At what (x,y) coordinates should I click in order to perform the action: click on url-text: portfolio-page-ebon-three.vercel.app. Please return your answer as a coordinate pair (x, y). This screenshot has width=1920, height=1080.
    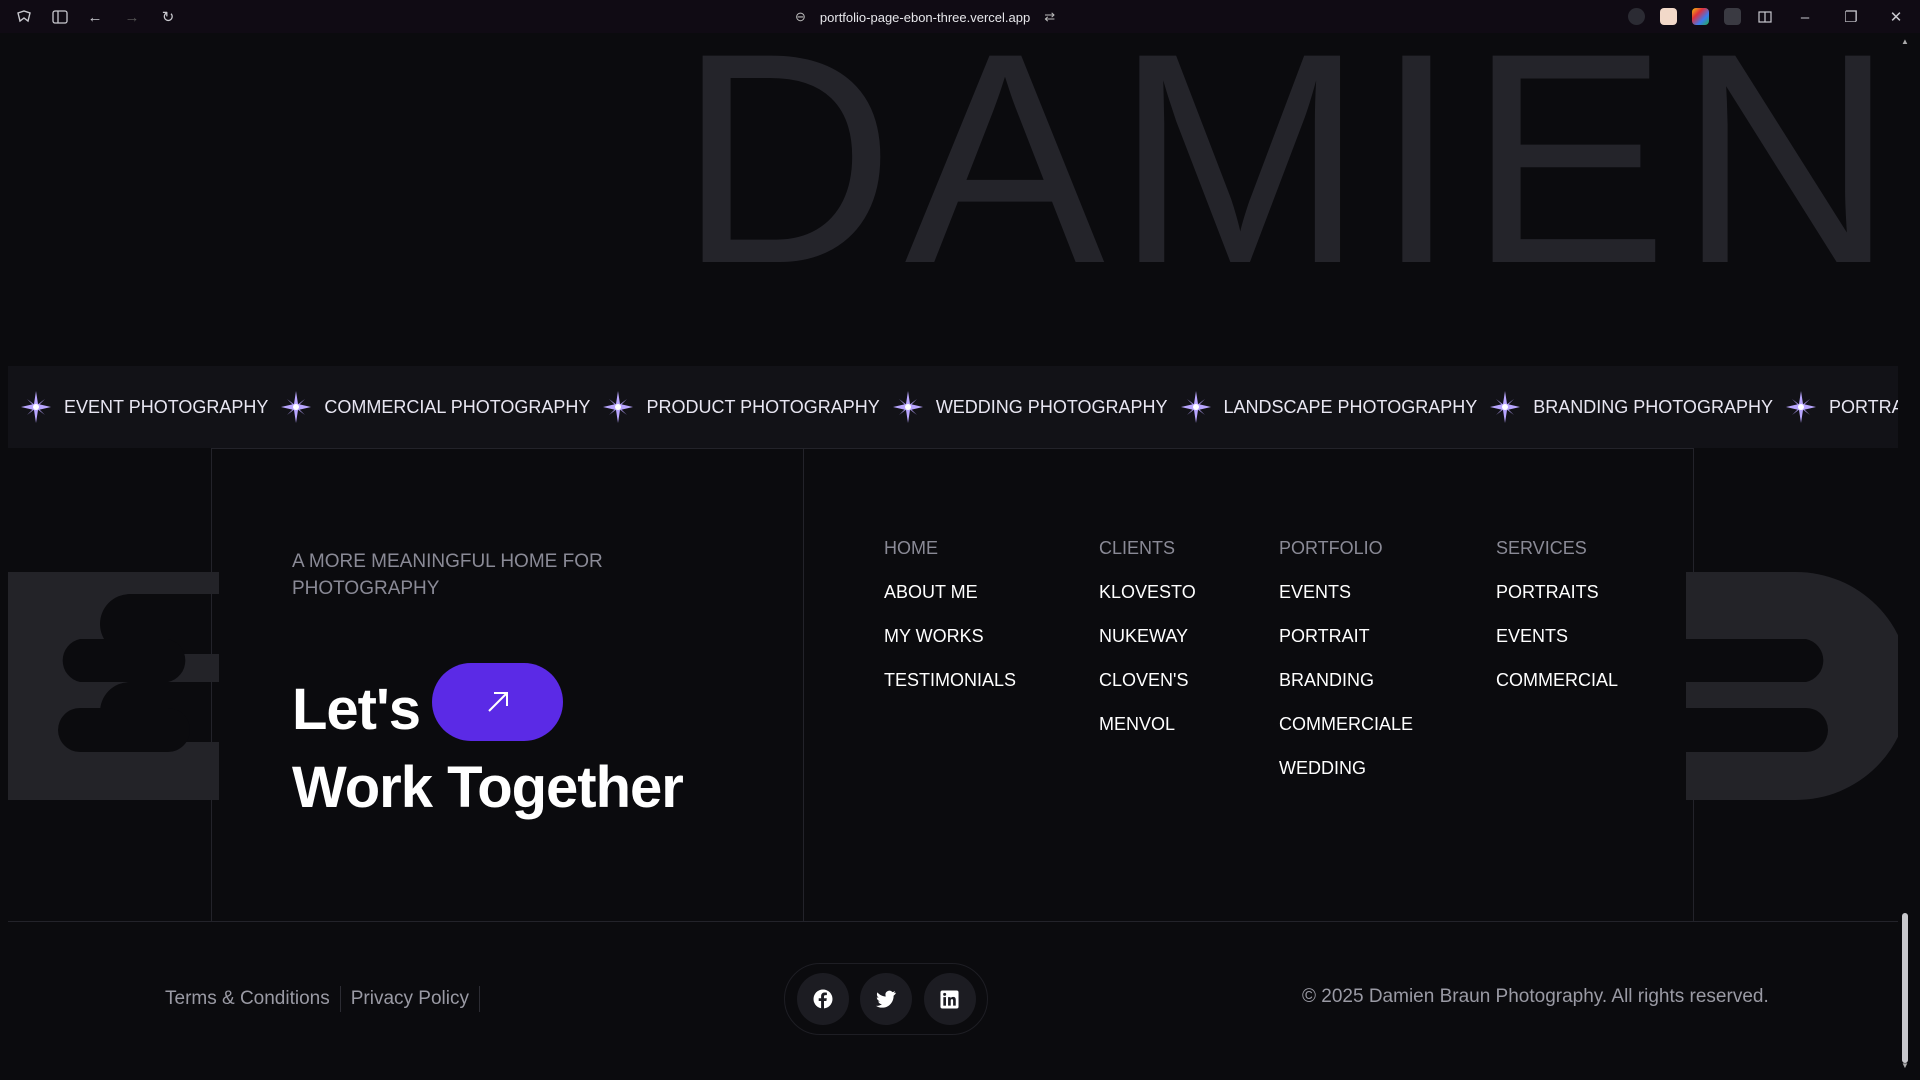
    Looking at the image, I should click on (925, 17).